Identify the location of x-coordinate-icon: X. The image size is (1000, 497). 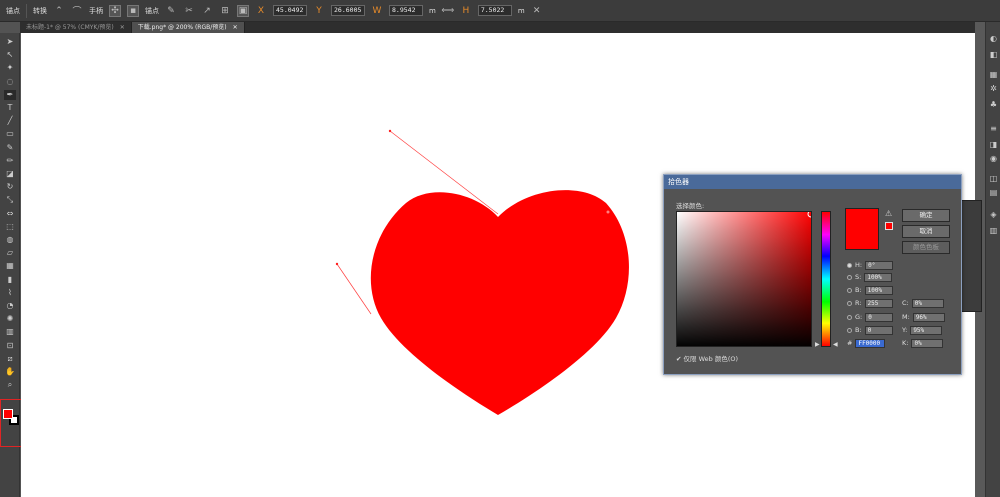
(261, 10).